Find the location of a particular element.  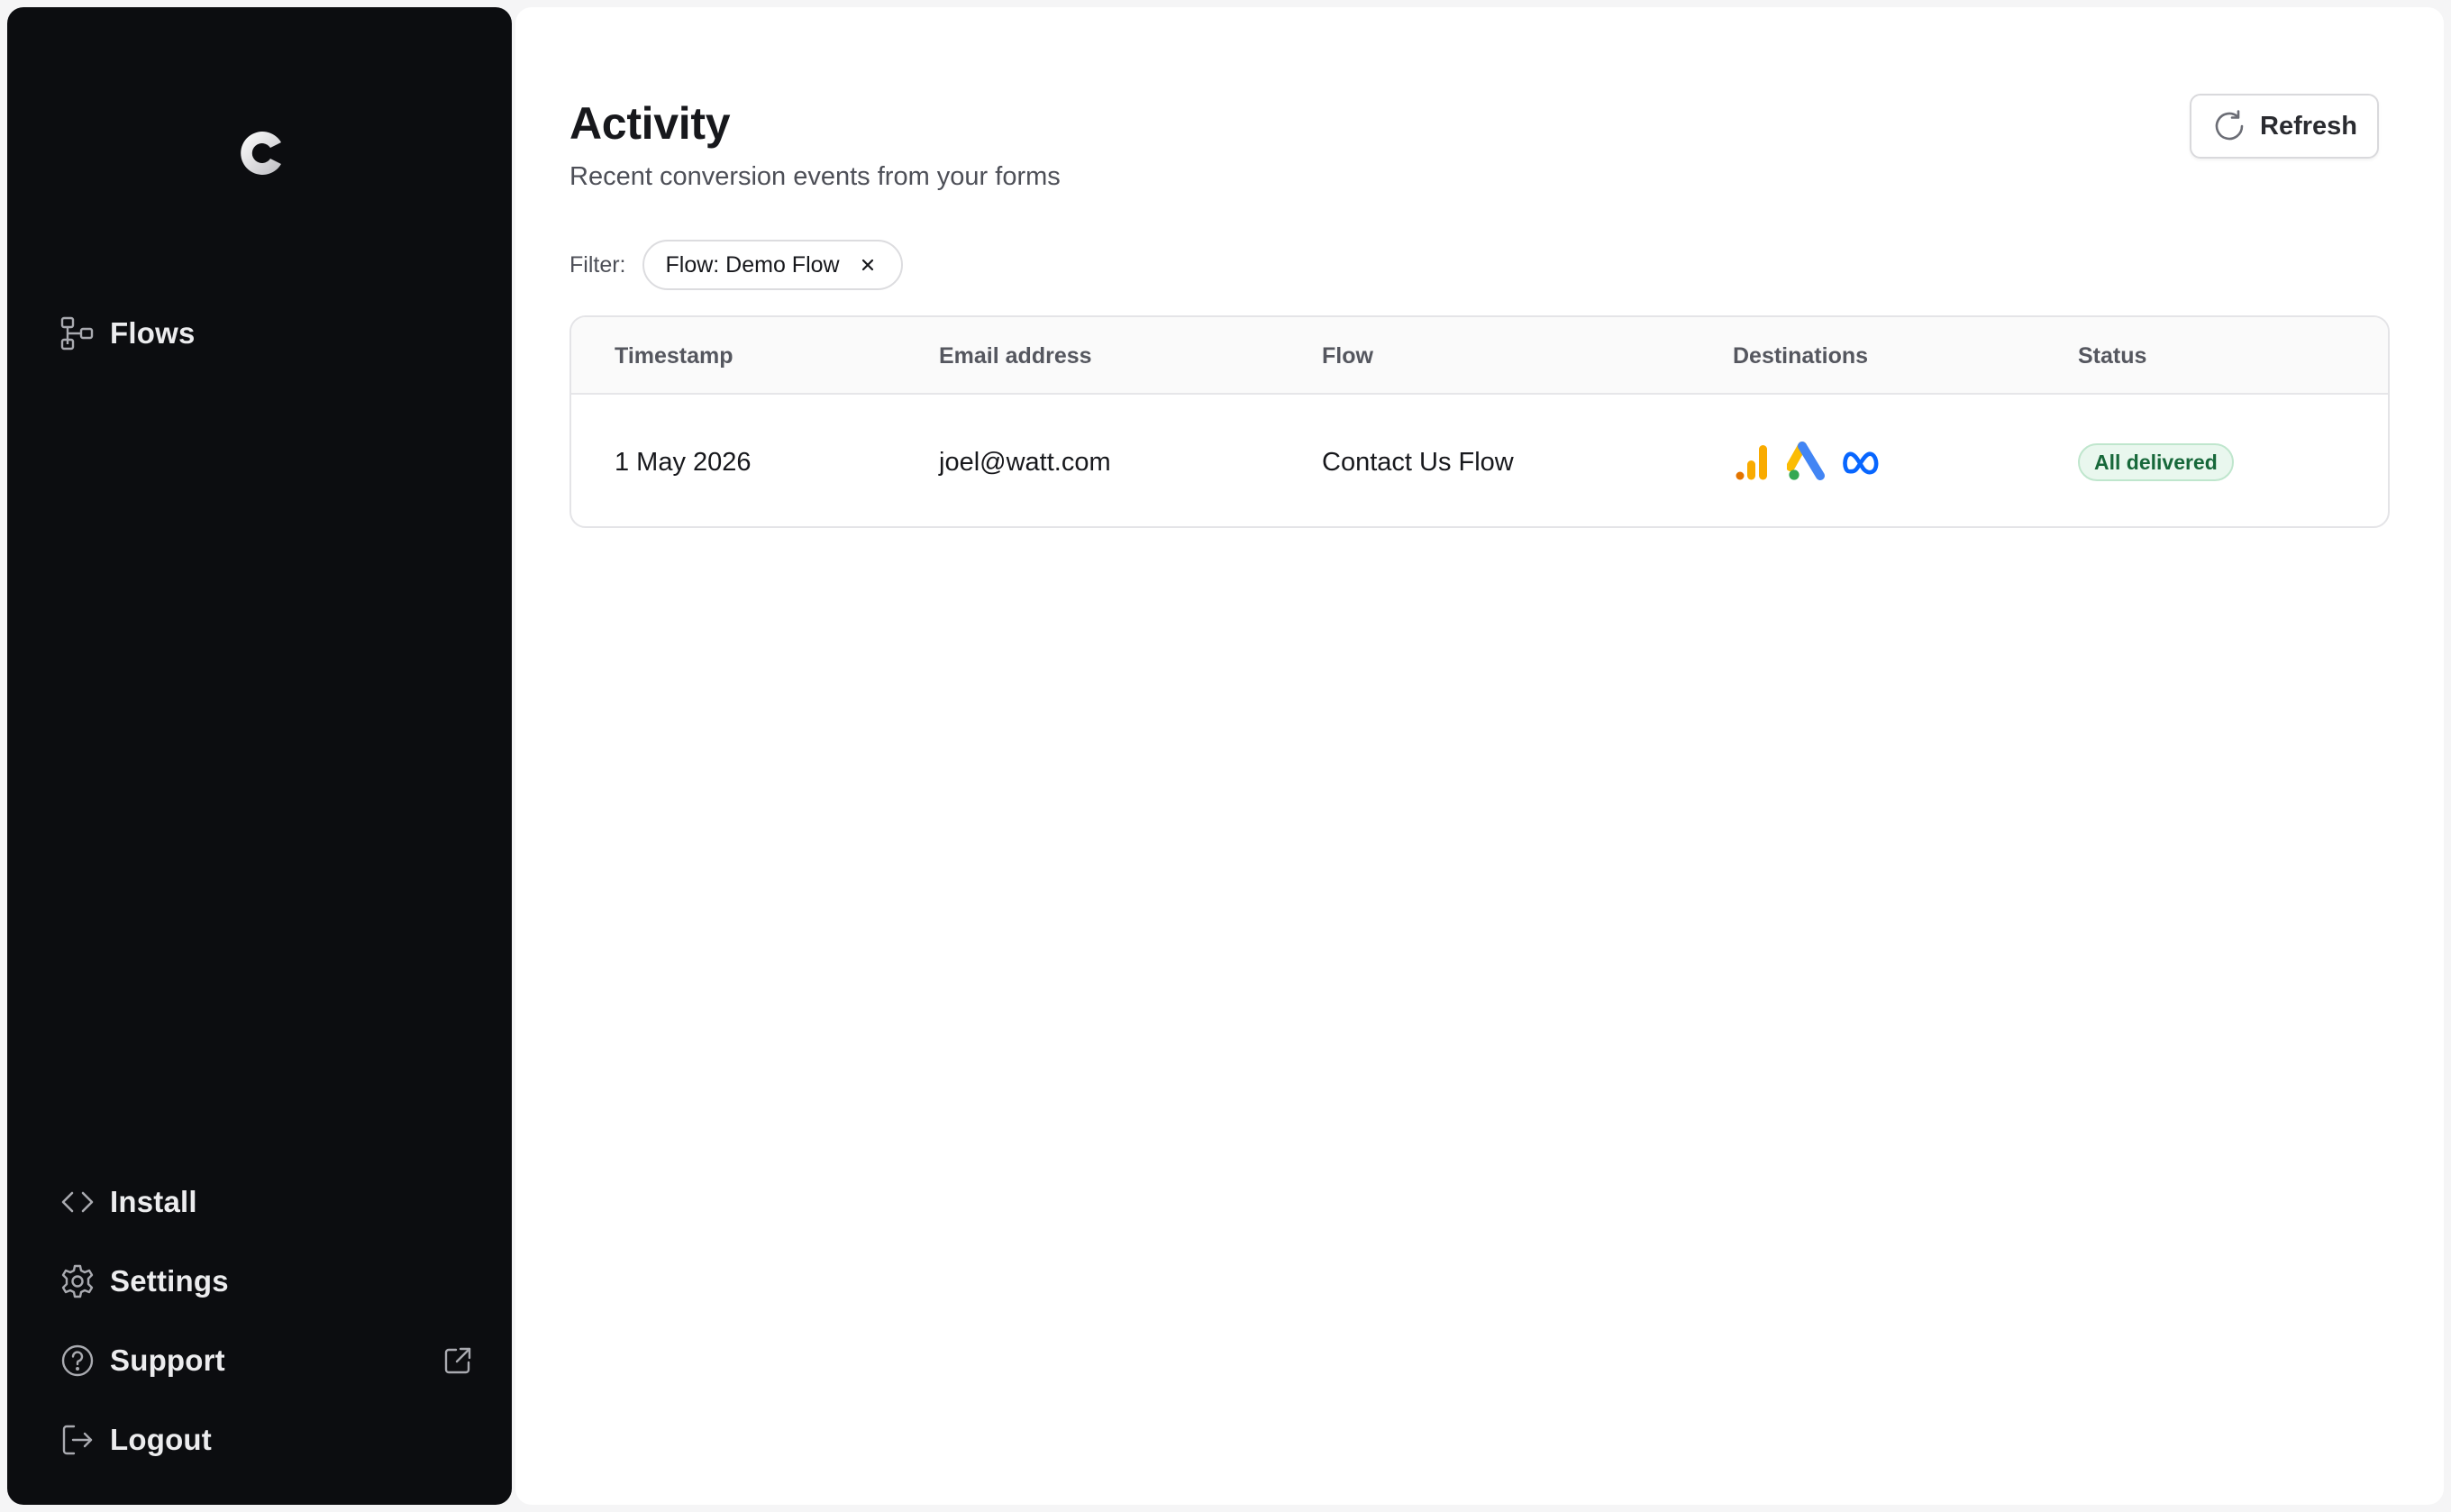

filter-row: Filter: Flow: Demo Flow is located at coordinates (736, 265).